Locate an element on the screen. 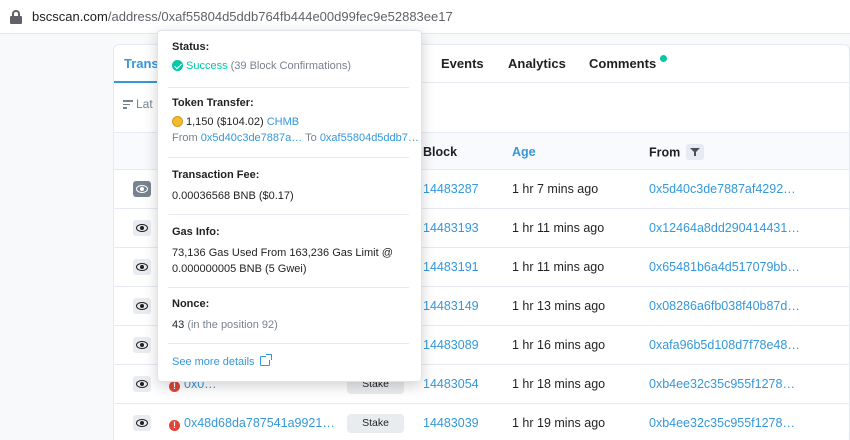 The width and height of the screenshot is (850, 440). nonce-position: (in the position 92) is located at coordinates (232, 325).